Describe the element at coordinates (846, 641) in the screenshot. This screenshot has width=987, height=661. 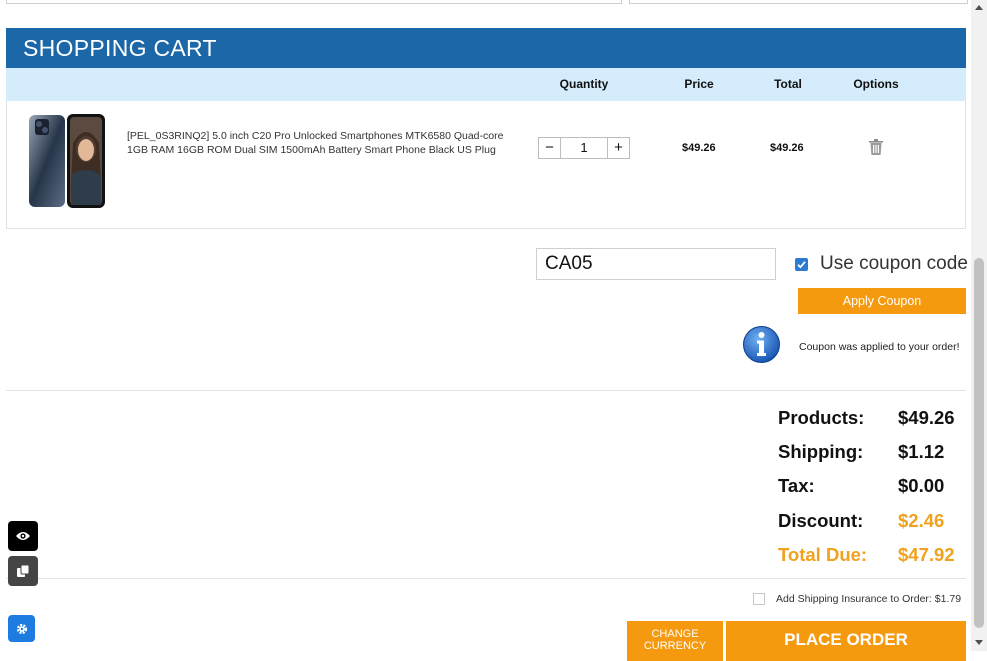
I see `place-order-button: PLACE ORDER` at that location.